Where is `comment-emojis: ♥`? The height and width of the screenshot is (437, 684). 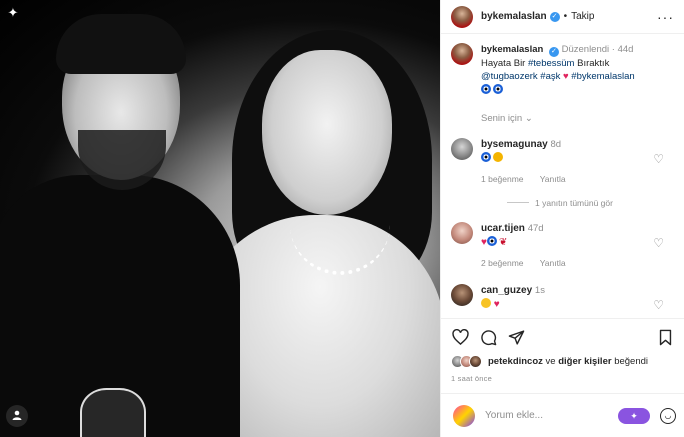
comment-emojis: ♥ is located at coordinates (577, 304).